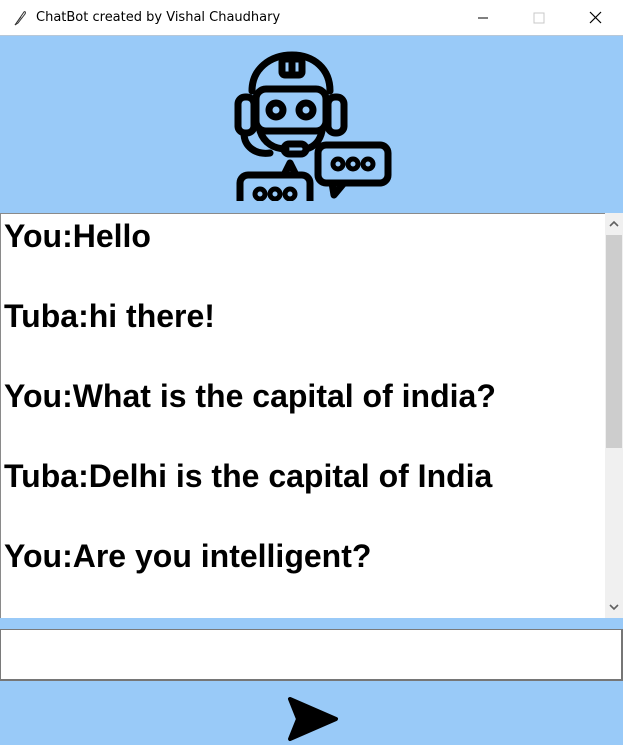 The width and height of the screenshot is (623, 745). I want to click on window-title: ChatBot created by Vishal Chaudhary, so click(158, 17).